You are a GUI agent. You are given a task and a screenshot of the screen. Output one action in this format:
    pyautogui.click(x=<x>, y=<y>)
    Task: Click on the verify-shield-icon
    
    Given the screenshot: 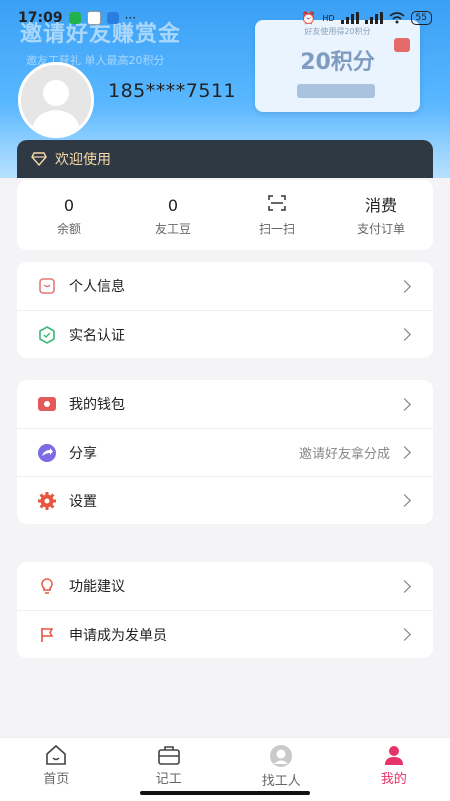 What is the action you would take?
    pyautogui.click(x=47, y=335)
    